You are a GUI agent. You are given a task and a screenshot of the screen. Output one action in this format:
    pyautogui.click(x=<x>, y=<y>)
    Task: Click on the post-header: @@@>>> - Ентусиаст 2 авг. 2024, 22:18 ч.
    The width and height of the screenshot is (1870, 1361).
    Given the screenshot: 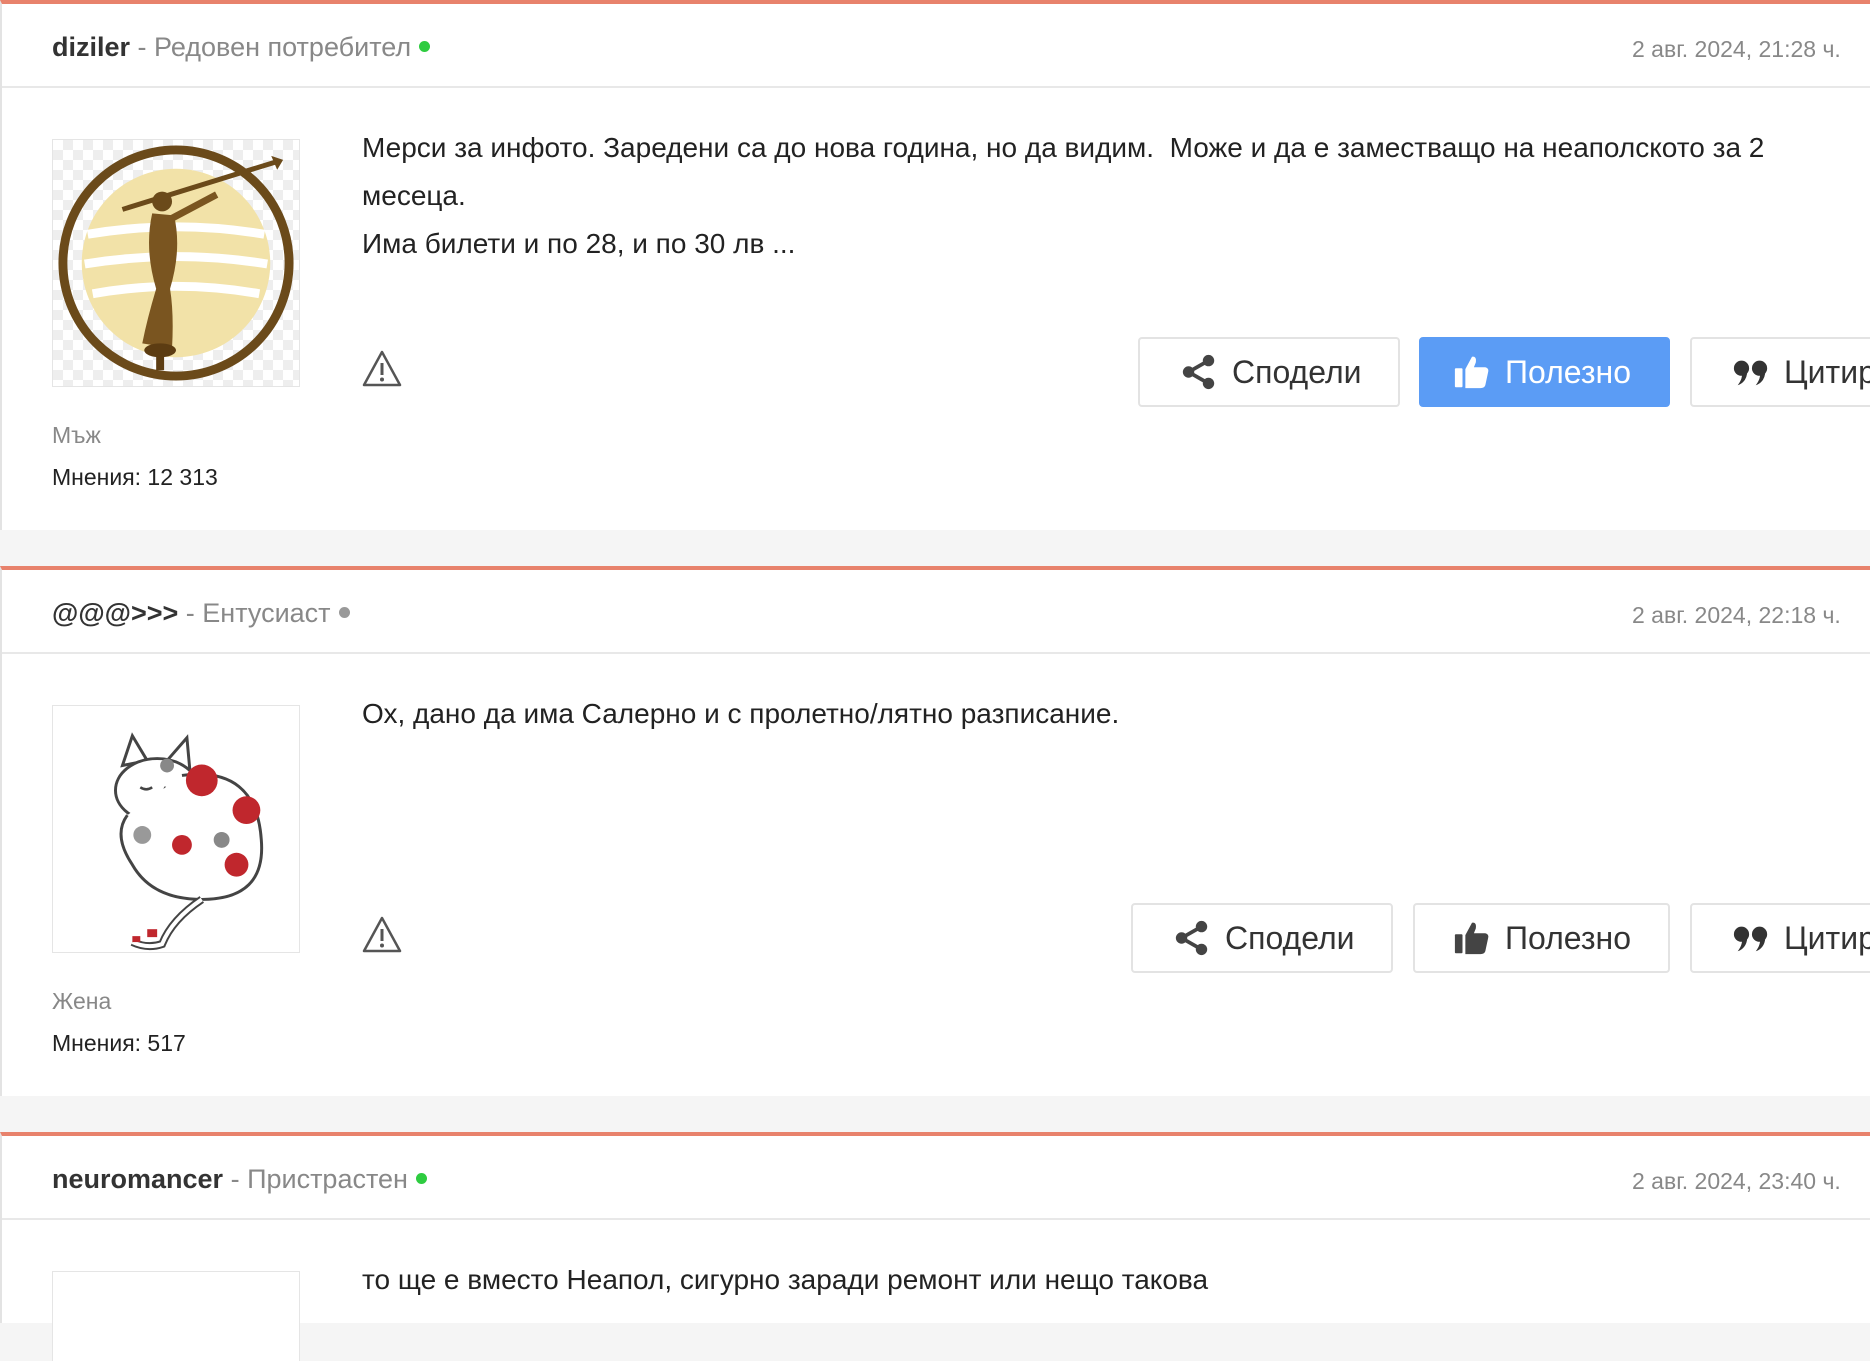 What is the action you would take?
    pyautogui.click(x=936, y=612)
    